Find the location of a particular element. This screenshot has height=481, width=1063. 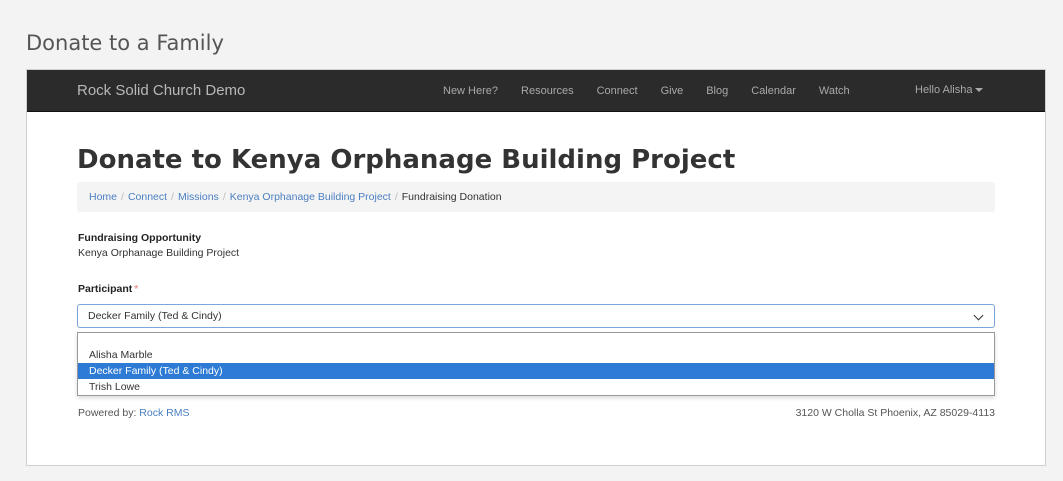

nav-link-calendar: Calendar is located at coordinates (773, 91).